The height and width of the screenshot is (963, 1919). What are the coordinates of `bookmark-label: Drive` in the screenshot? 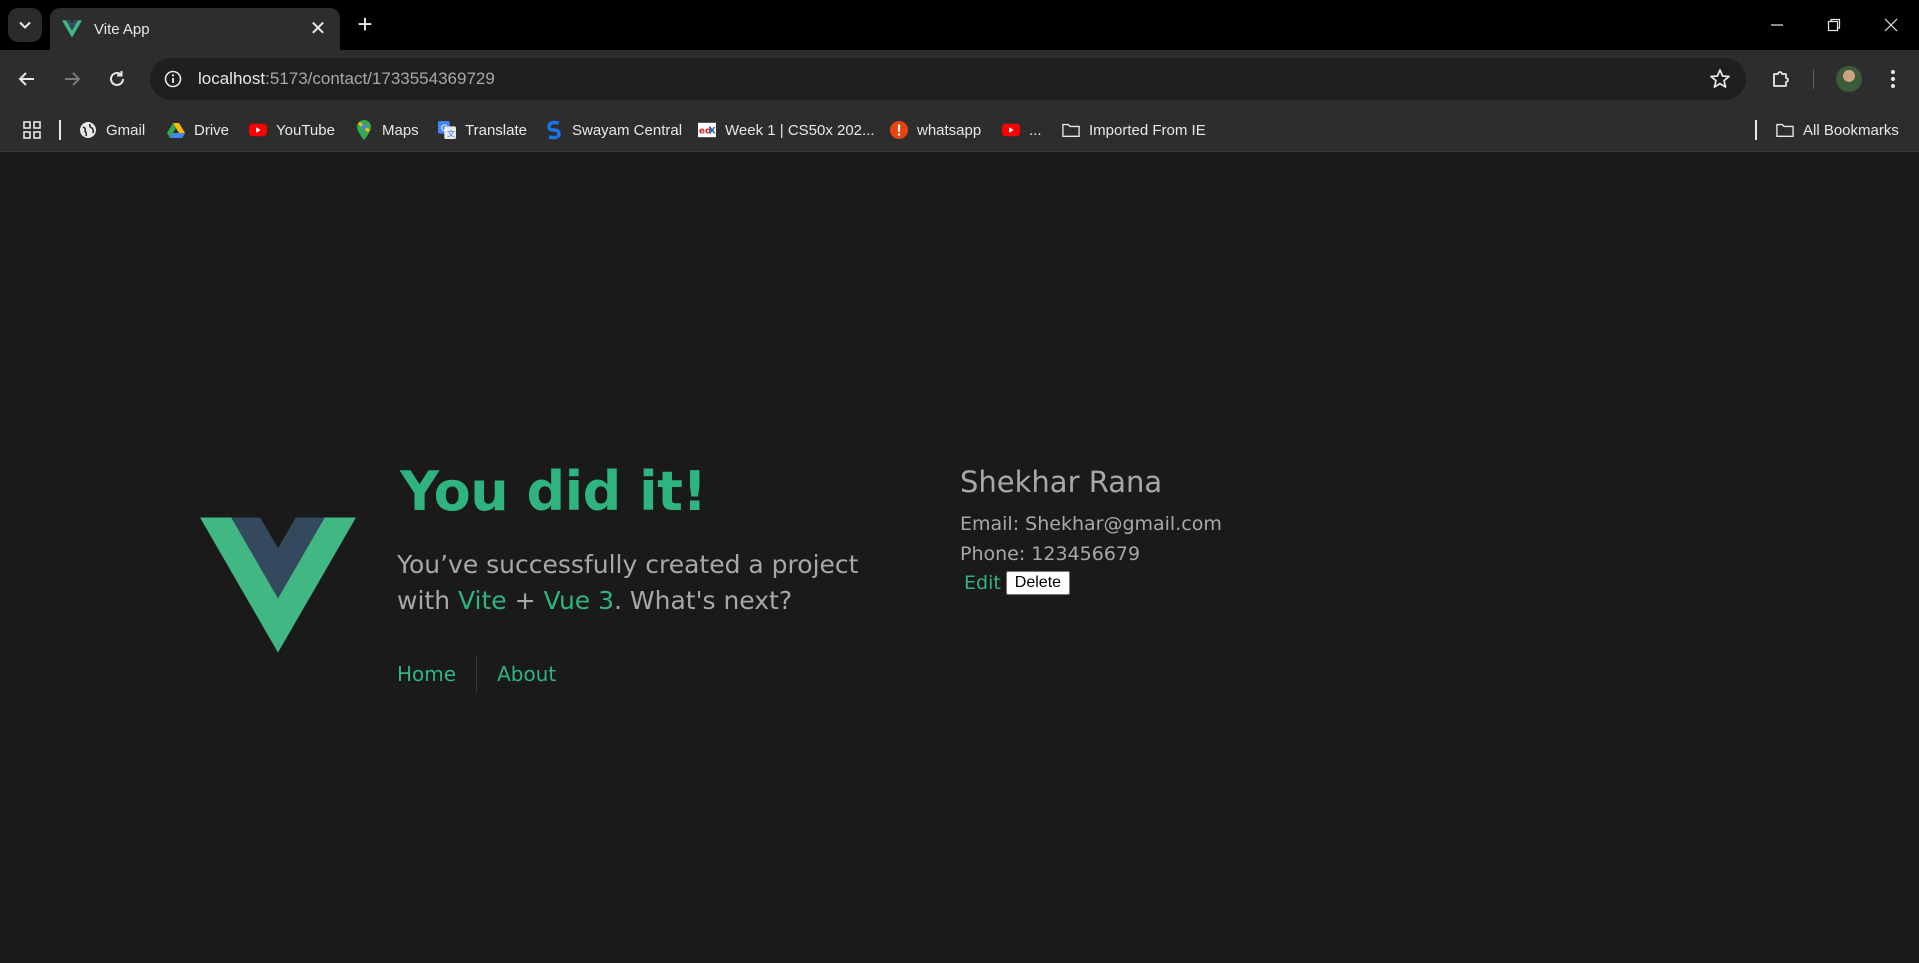 It's located at (212, 130).